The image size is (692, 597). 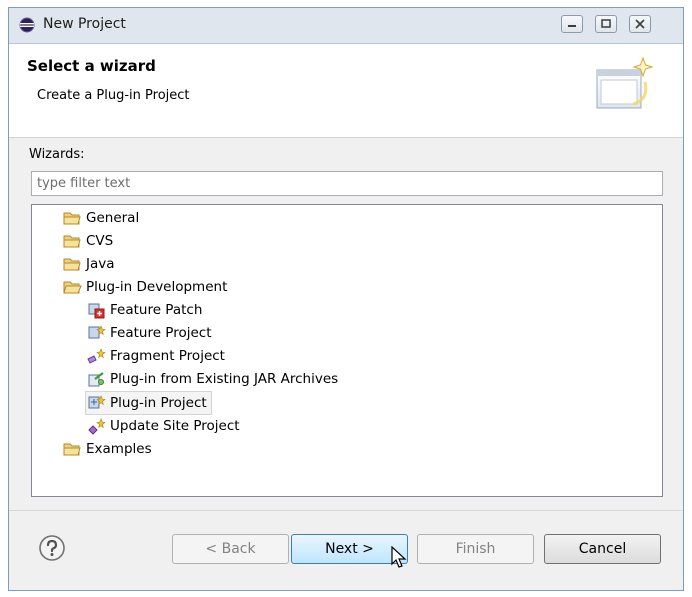 What do you see at coordinates (158, 403) in the screenshot?
I see `tree-item-label: Plug-in Project` at bounding box center [158, 403].